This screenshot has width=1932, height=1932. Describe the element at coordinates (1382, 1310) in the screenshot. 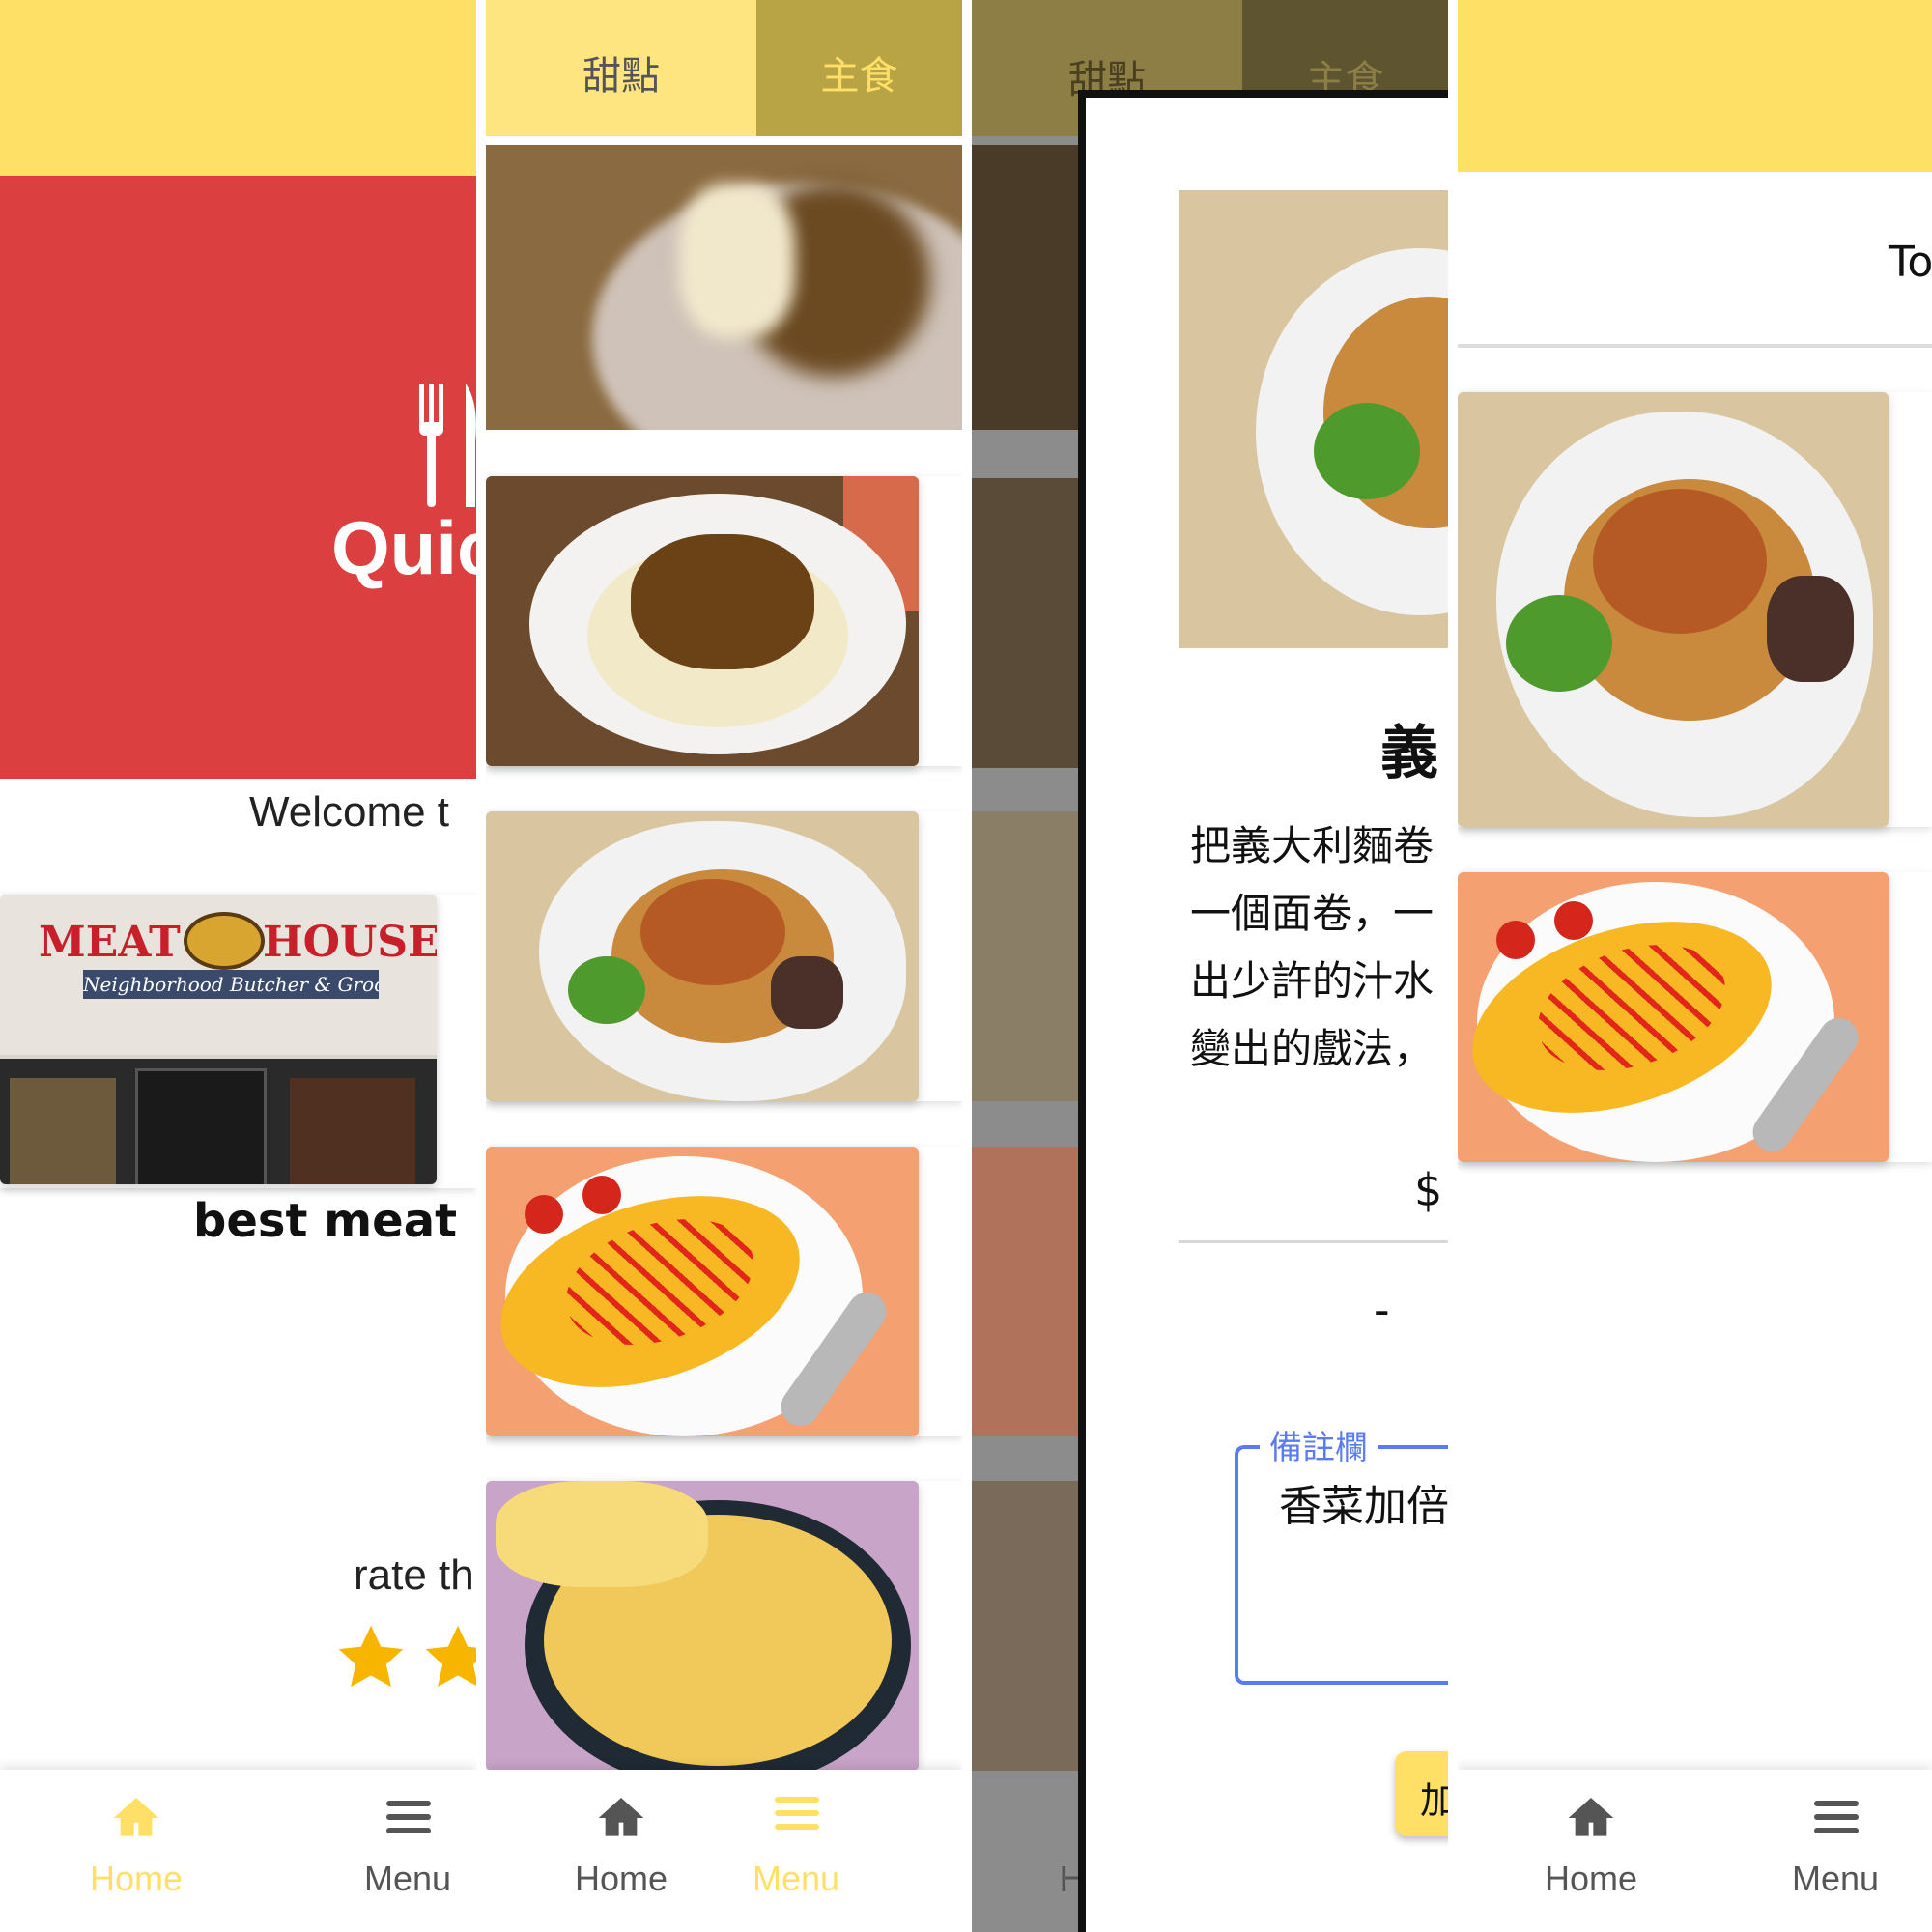

I see `quantity-minus-button: -` at that location.